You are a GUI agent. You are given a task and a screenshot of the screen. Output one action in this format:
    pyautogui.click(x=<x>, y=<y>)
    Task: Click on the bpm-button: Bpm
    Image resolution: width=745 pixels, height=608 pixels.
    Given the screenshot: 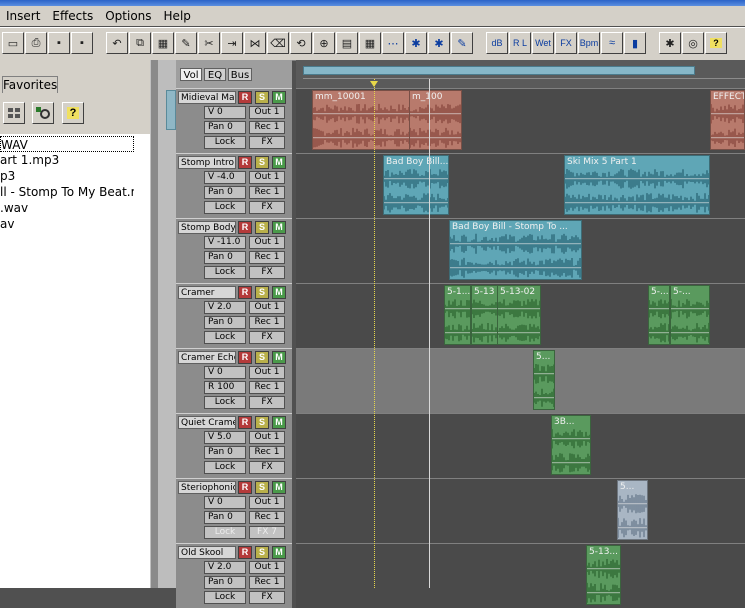 What is the action you would take?
    pyautogui.click(x=589, y=43)
    